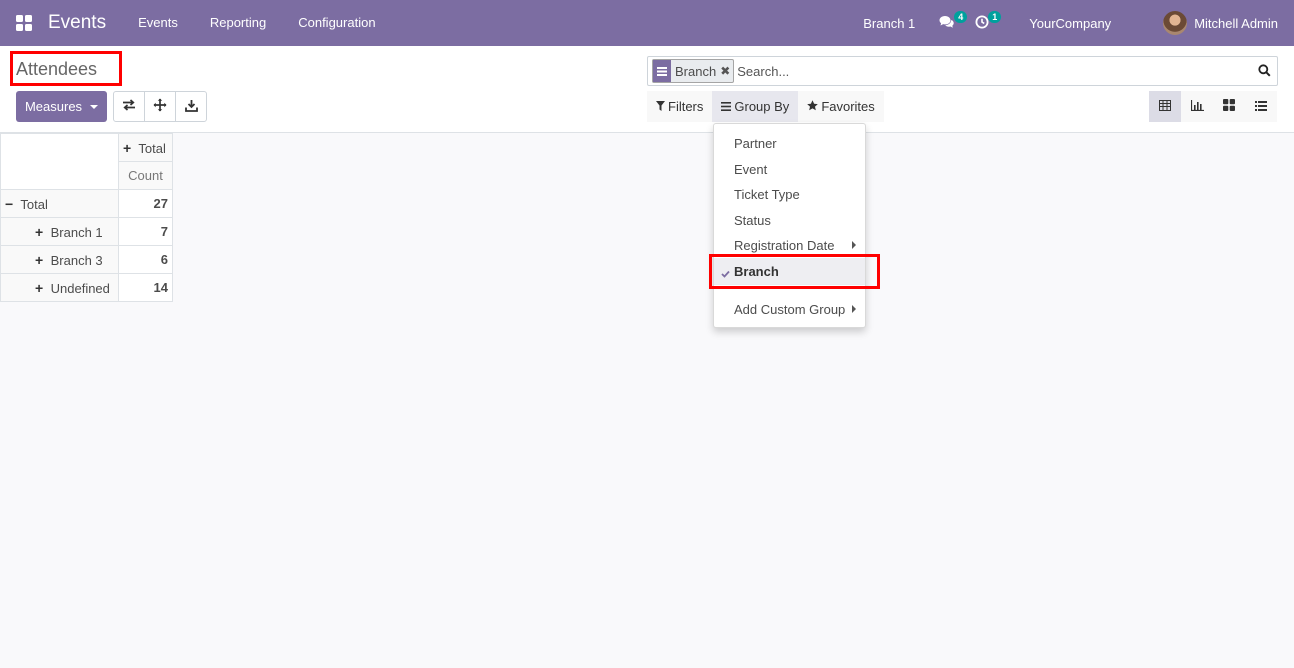  I want to click on groupby-option-registration-date: Registration Date, so click(789, 245).